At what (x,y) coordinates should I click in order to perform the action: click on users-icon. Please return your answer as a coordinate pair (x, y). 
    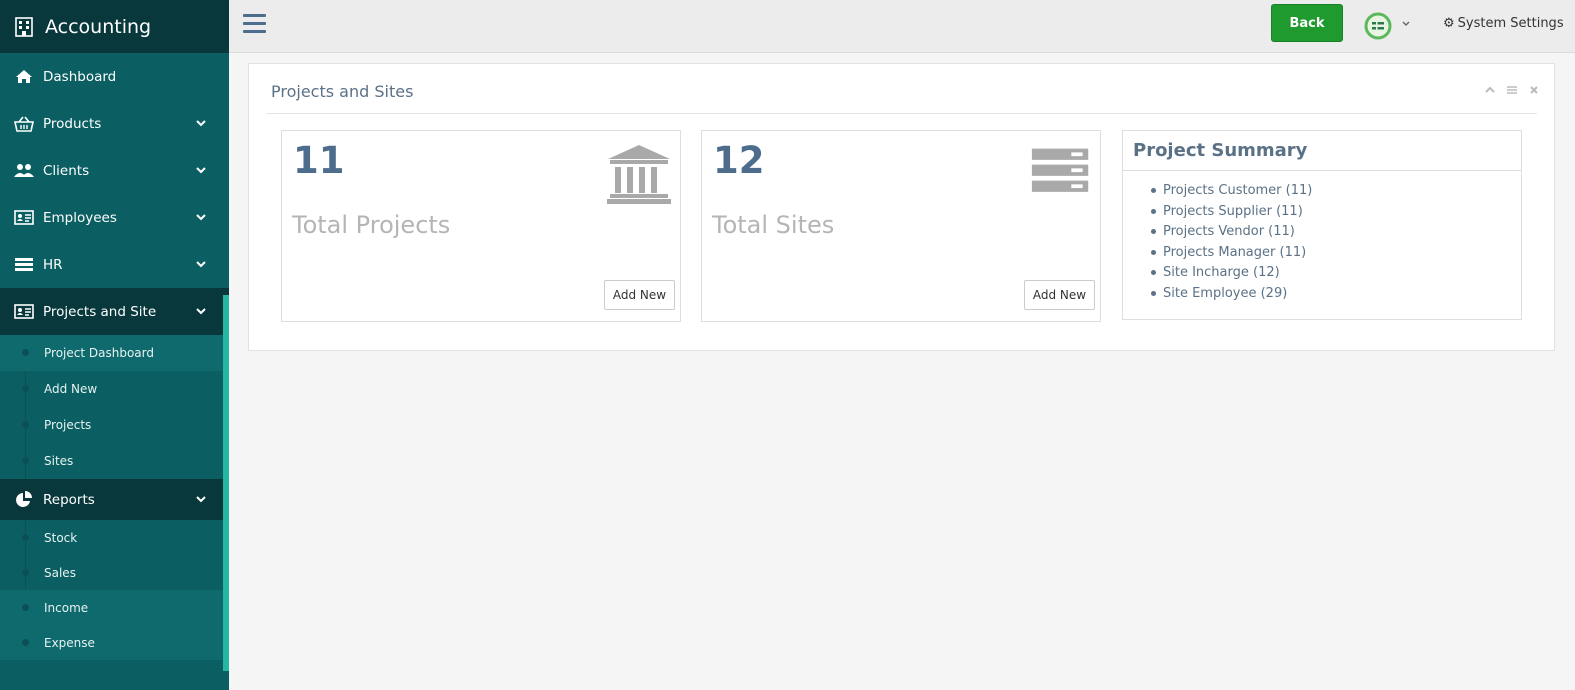
    Looking at the image, I should click on (24, 171).